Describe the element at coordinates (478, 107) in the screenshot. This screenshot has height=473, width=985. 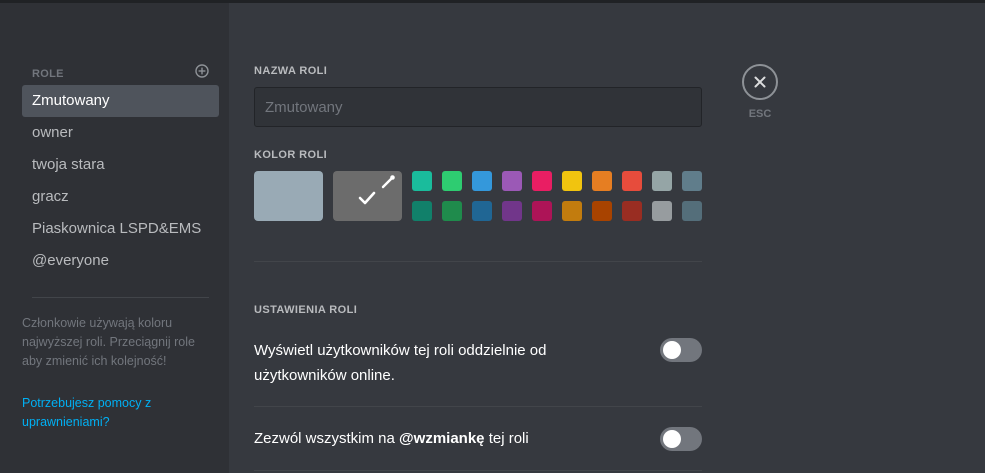
I see `role-name-input` at that location.